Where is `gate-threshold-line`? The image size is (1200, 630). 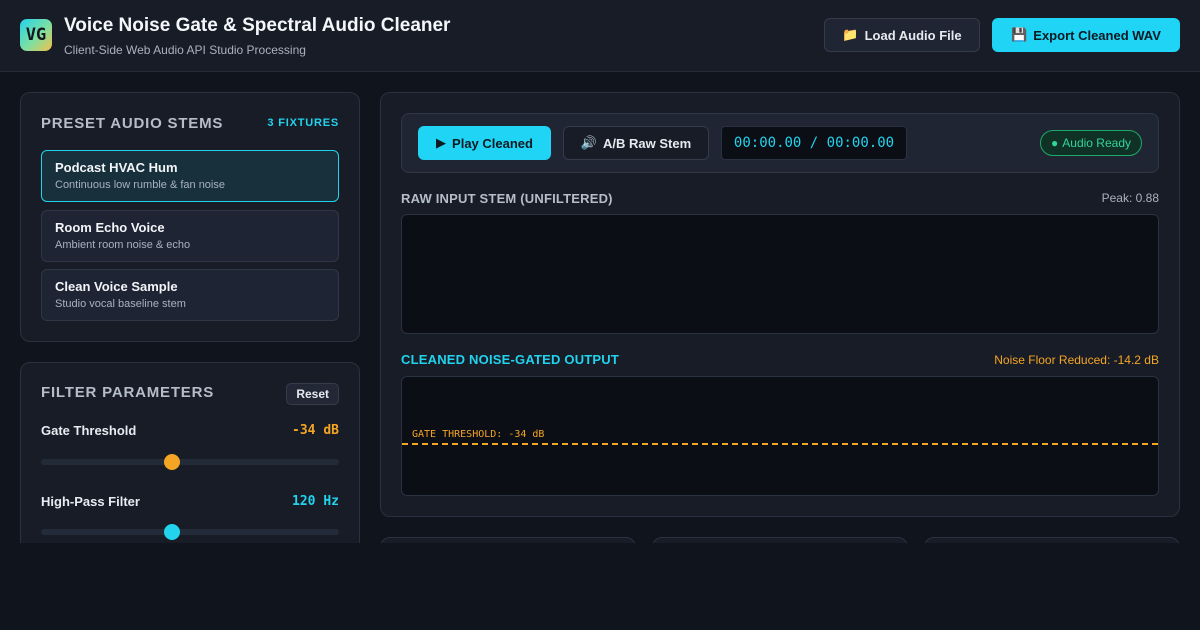 gate-threshold-line is located at coordinates (780, 444).